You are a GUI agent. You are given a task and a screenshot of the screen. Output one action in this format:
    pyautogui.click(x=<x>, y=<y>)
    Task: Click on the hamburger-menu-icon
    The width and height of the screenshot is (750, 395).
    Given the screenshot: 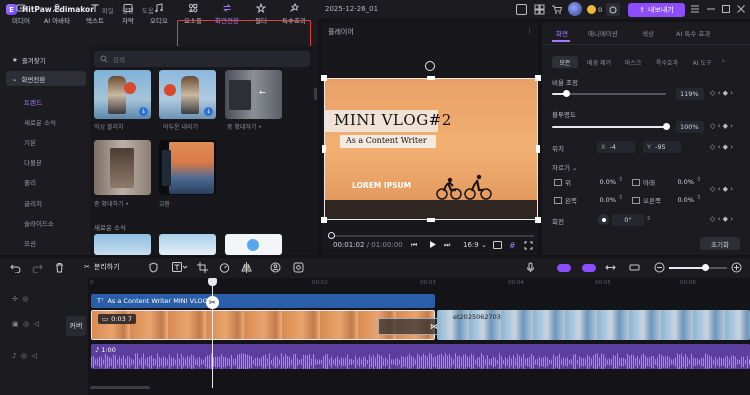 What is the action you would take?
    pyautogui.click(x=695, y=9)
    